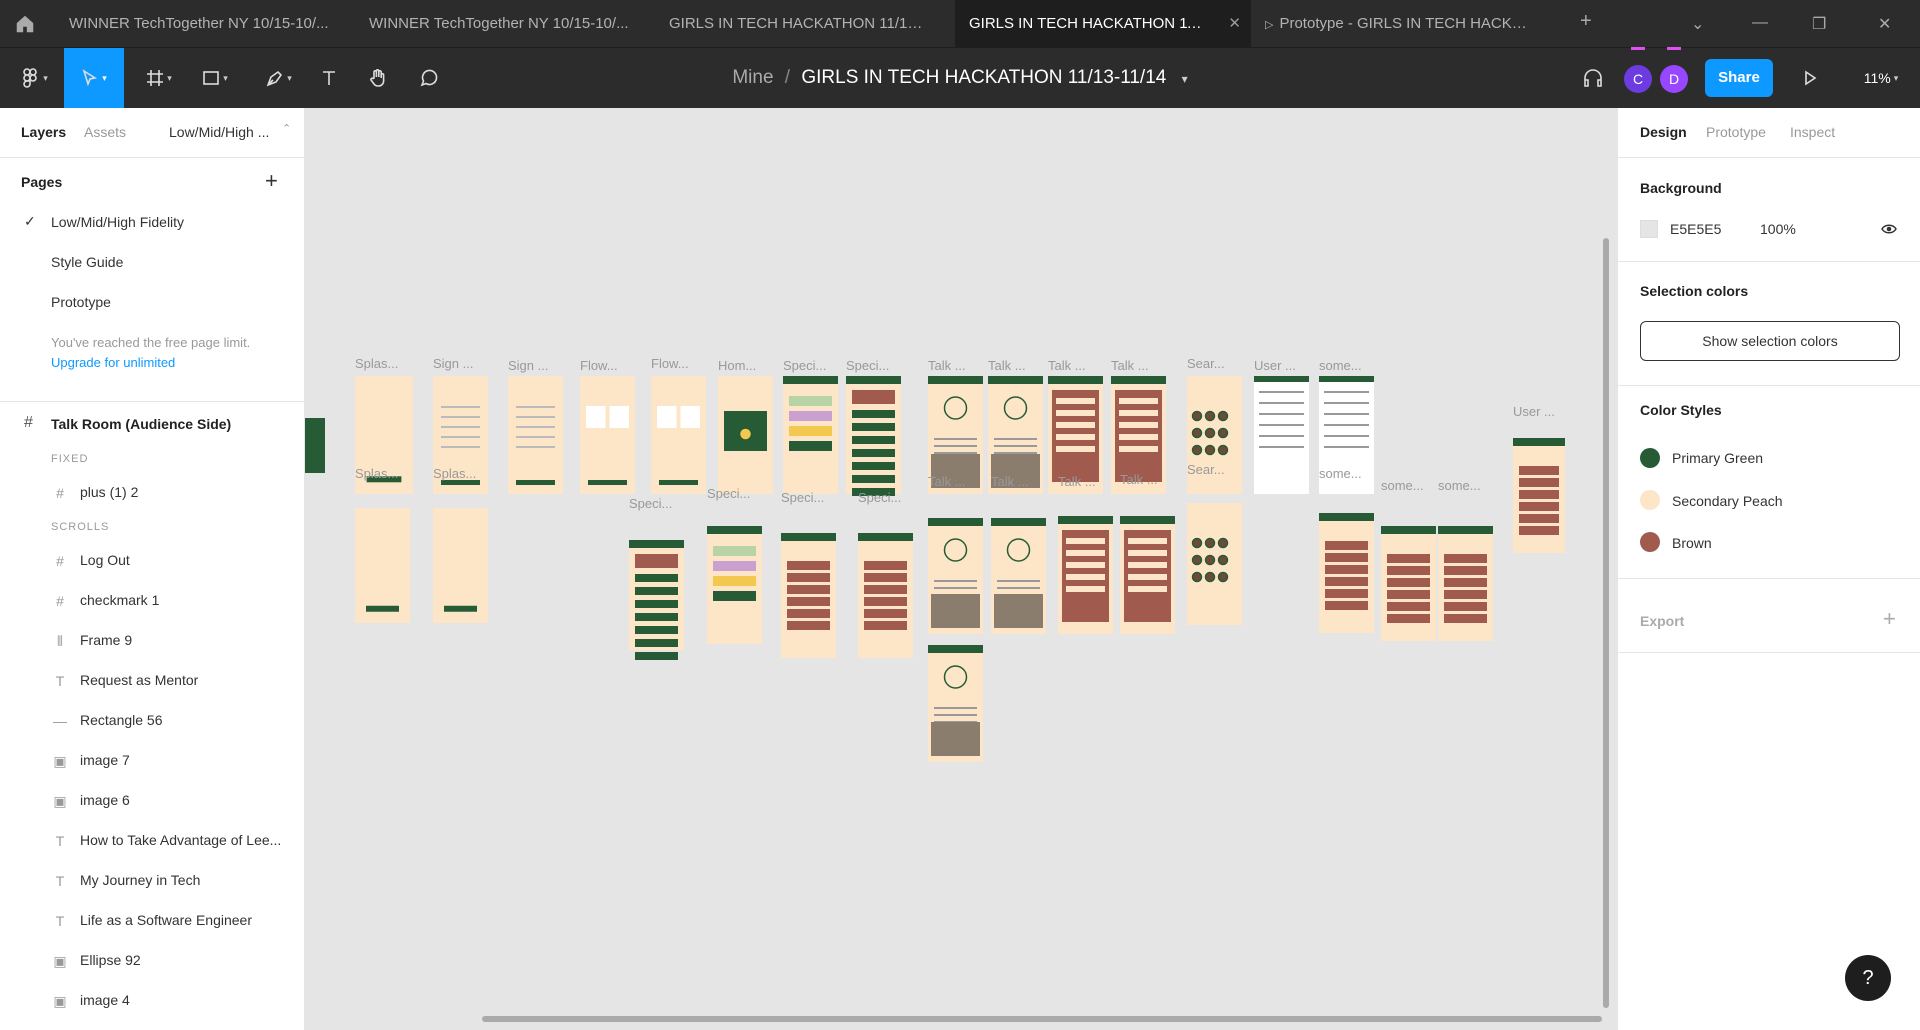 The width and height of the screenshot is (1920, 1030). I want to click on layer-row: ⫴ Frame 9, so click(152, 641).